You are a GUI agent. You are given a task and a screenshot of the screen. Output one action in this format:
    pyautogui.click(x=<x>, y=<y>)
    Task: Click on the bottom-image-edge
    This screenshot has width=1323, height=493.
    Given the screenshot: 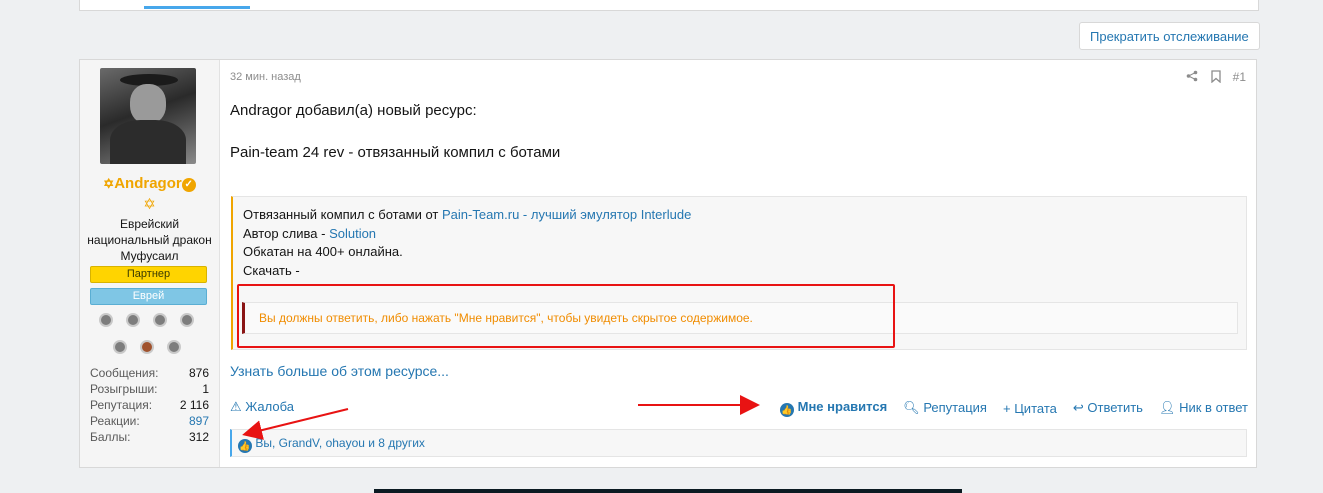 What is the action you would take?
    pyautogui.click(x=668, y=491)
    